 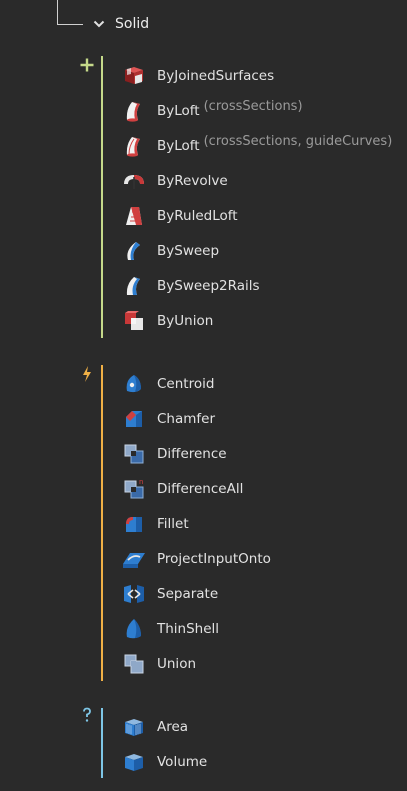 I want to click on joined-surfaces-icon, so click(x=134, y=76).